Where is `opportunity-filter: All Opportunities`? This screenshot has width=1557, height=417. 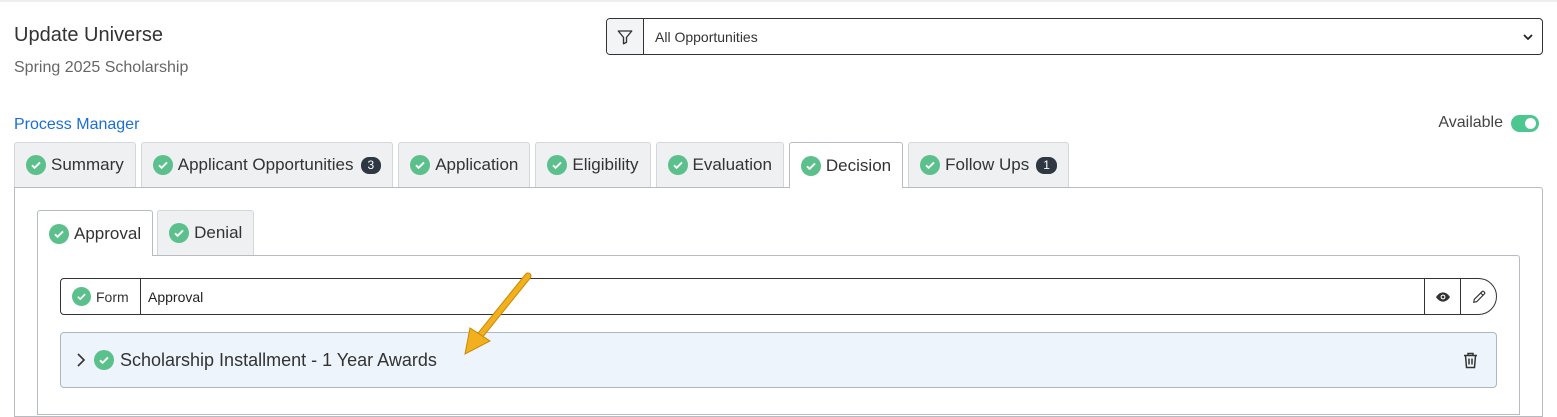
opportunity-filter: All Opportunities is located at coordinates (1074, 36).